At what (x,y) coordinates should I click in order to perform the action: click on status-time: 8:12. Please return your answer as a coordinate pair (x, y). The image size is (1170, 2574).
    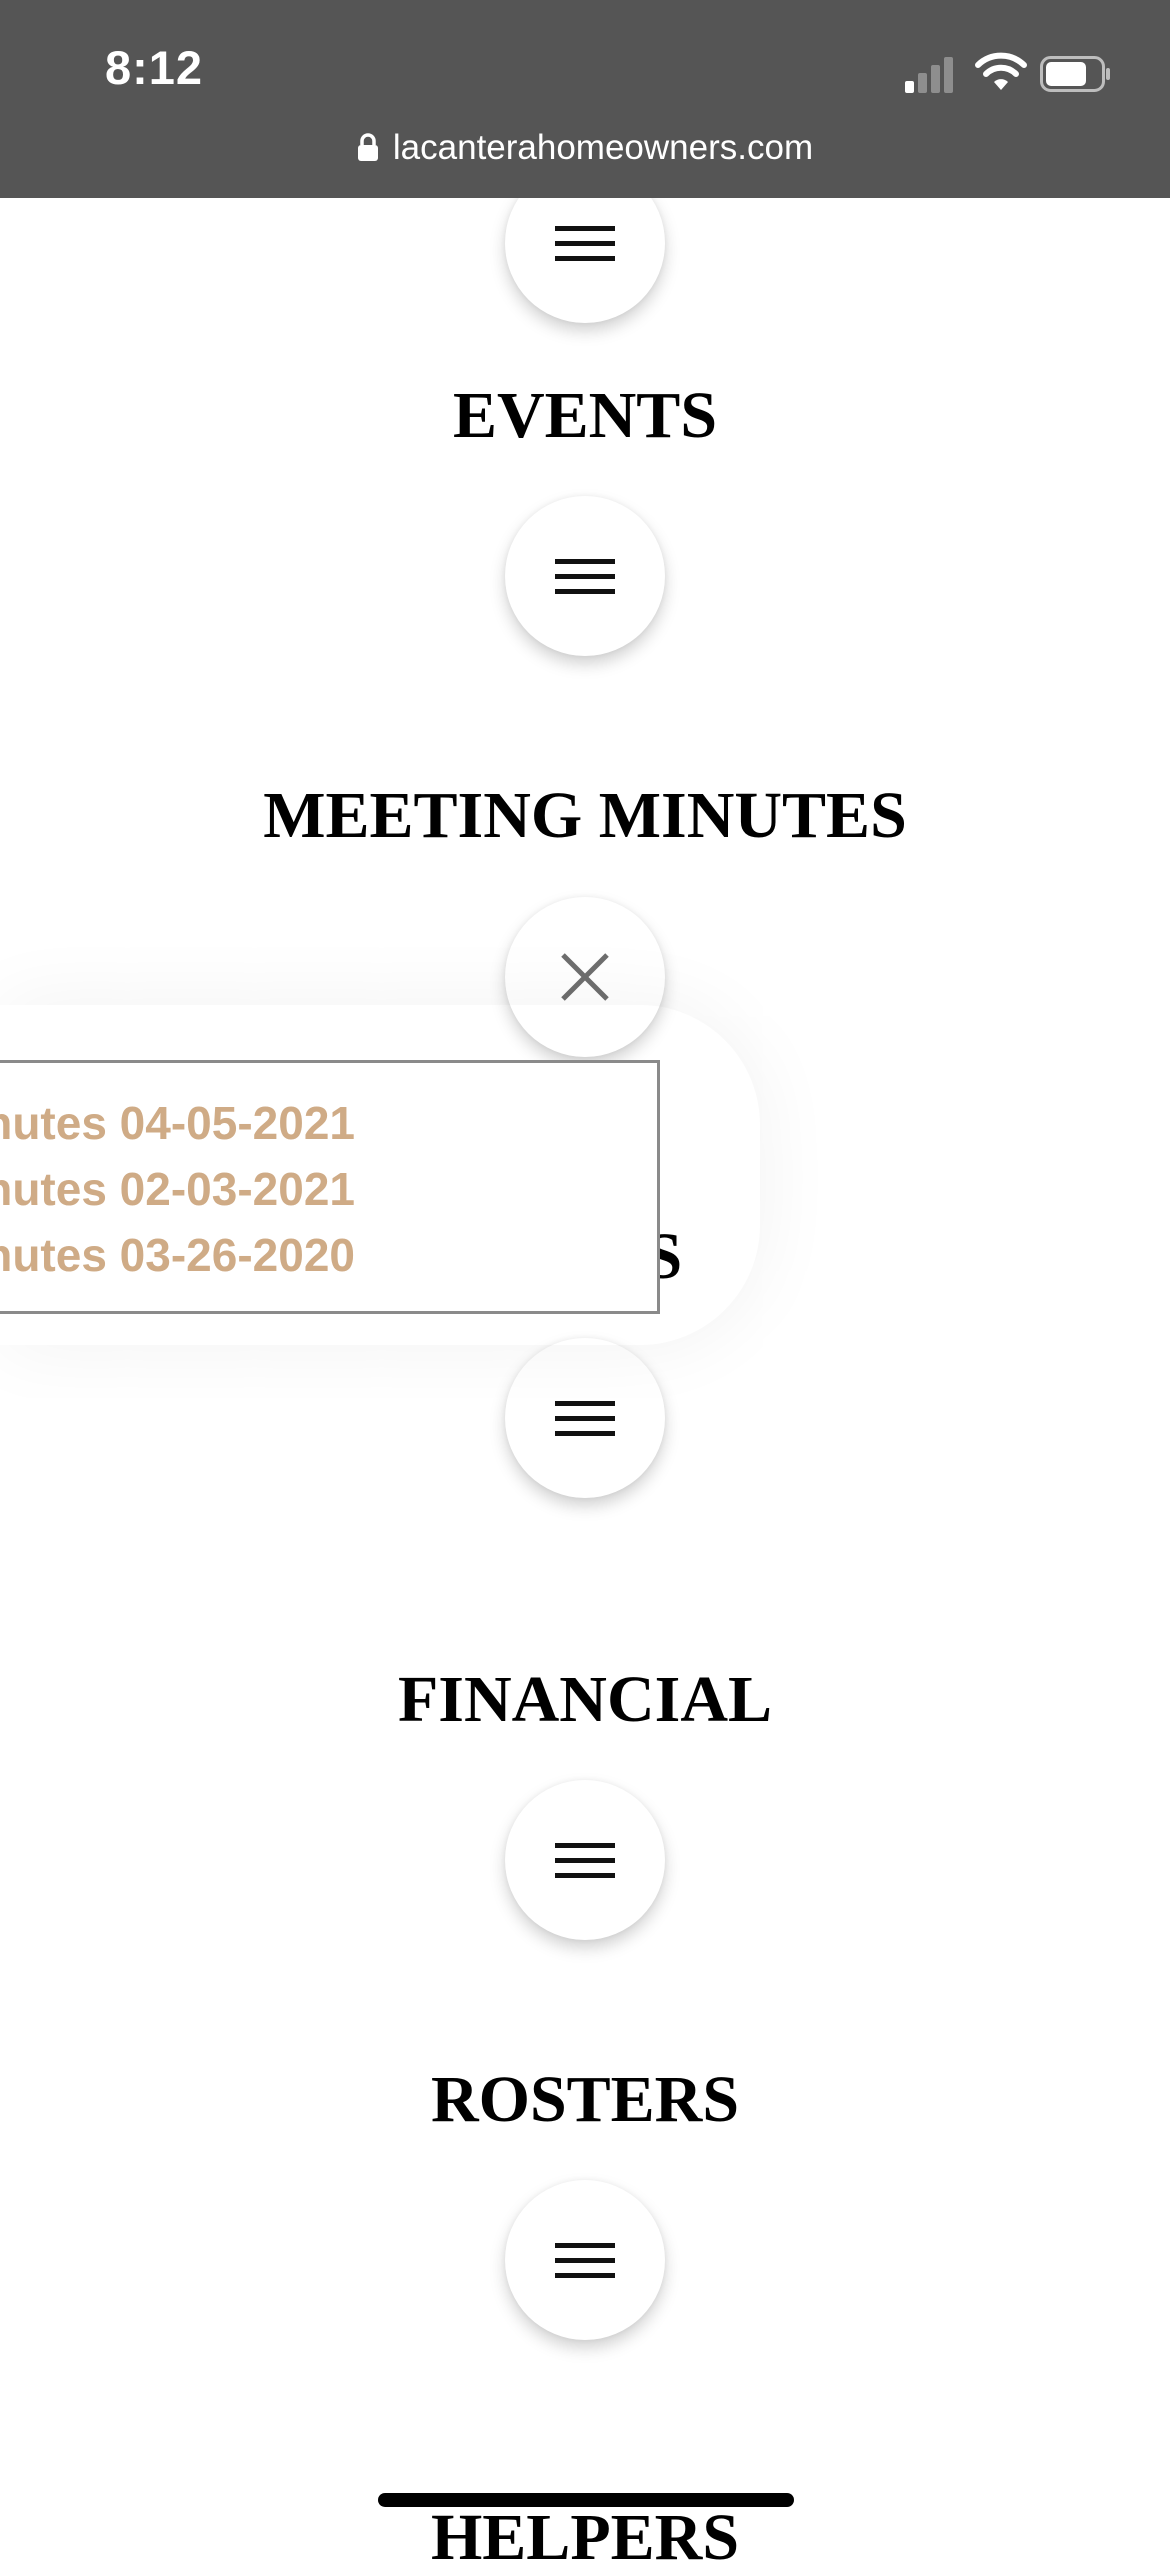
    Looking at the image, I should click on (154, 67).